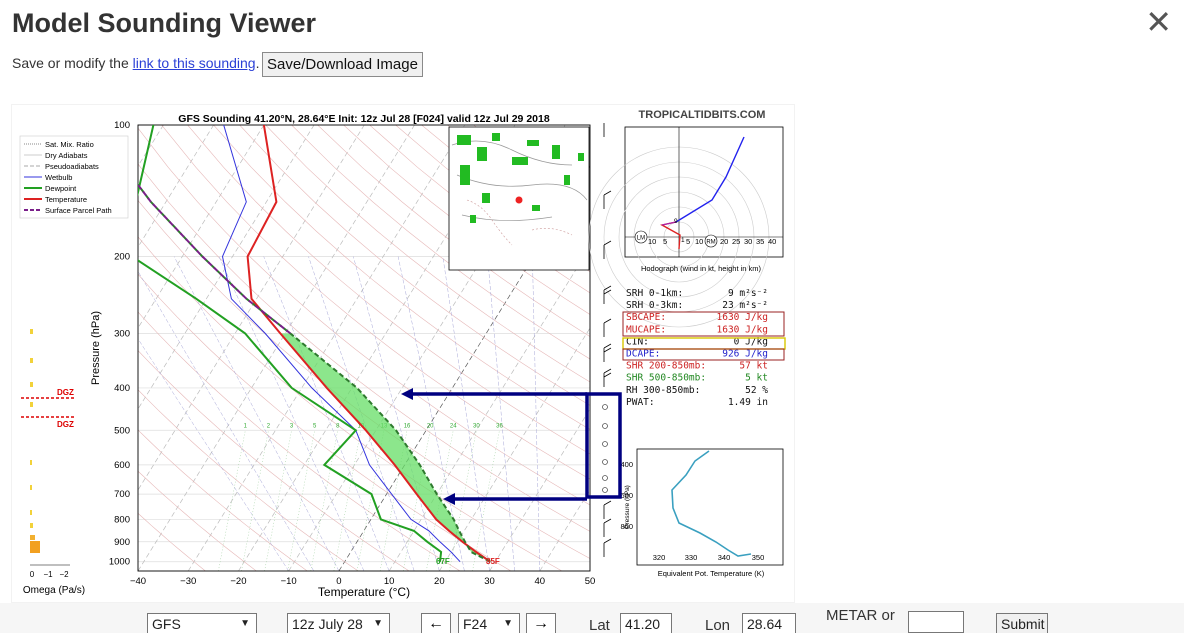  I want to click on save-download-image-button: Save/Download Image, so click(342, 64).